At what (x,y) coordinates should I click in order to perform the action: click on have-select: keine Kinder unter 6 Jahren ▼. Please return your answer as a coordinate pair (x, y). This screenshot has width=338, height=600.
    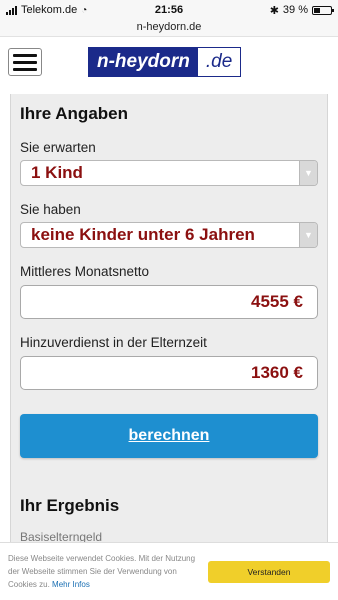
    Looking at the image, I should click on (169, 235).